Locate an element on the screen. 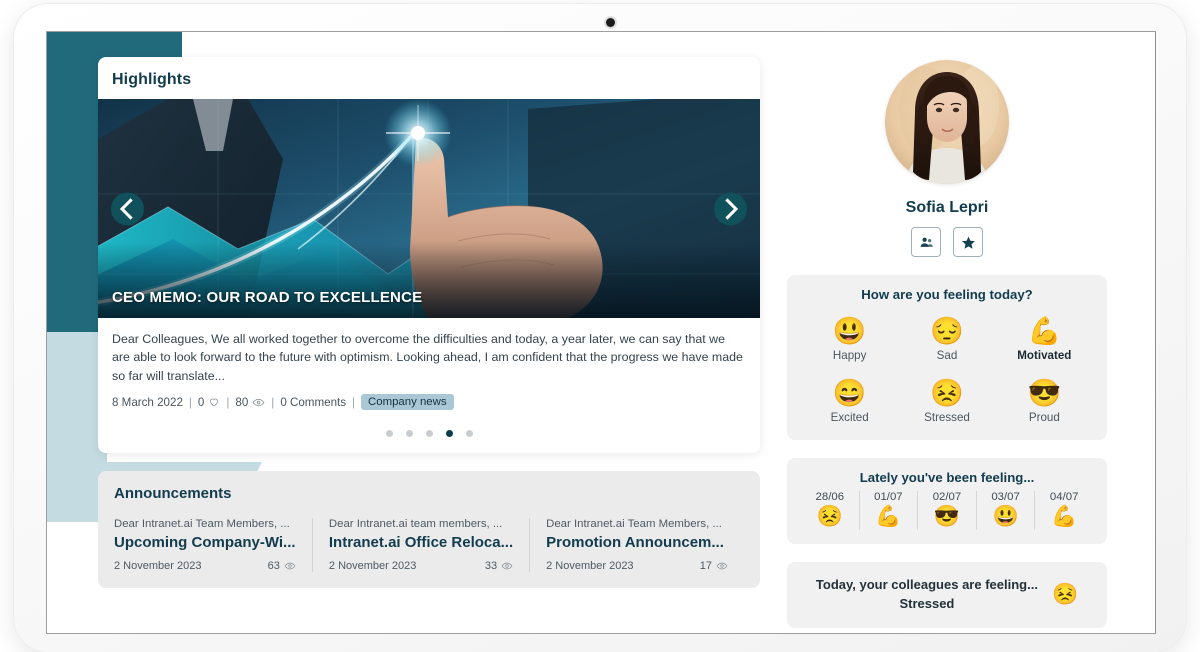 The width and height of the screenshot is (1200, 652). carousel-pagination is located at coordinates (429, 434).